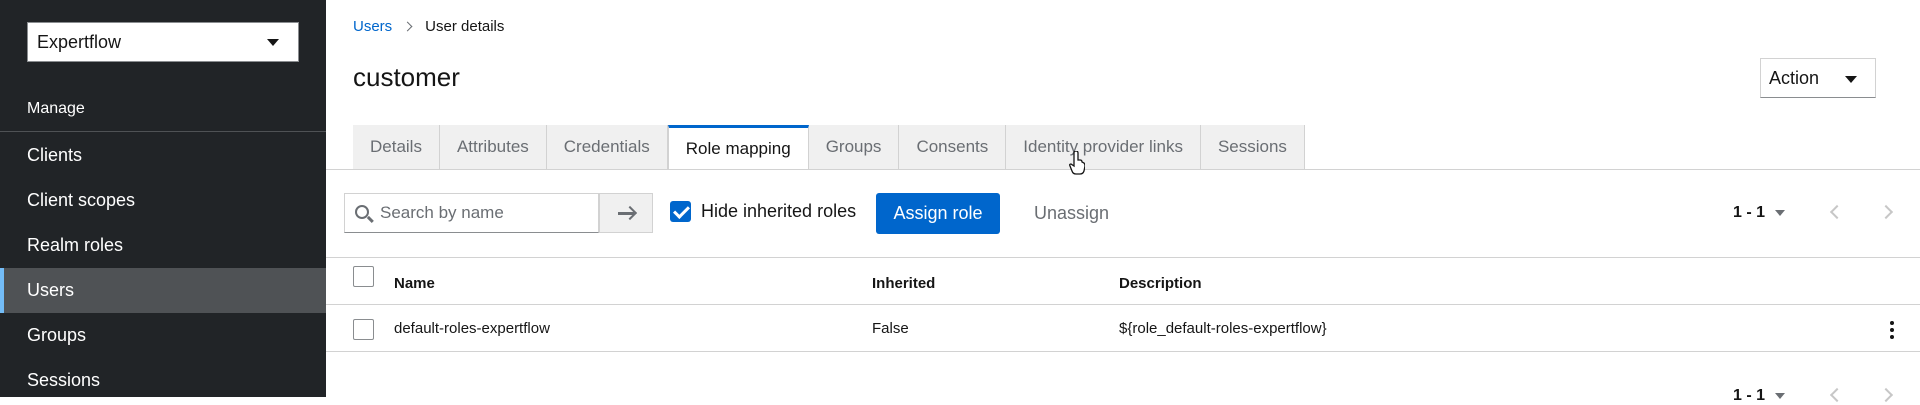  Describe the element at coordinates (407, 26) in the screenshot. I see `chevron-right-icon` at that location.